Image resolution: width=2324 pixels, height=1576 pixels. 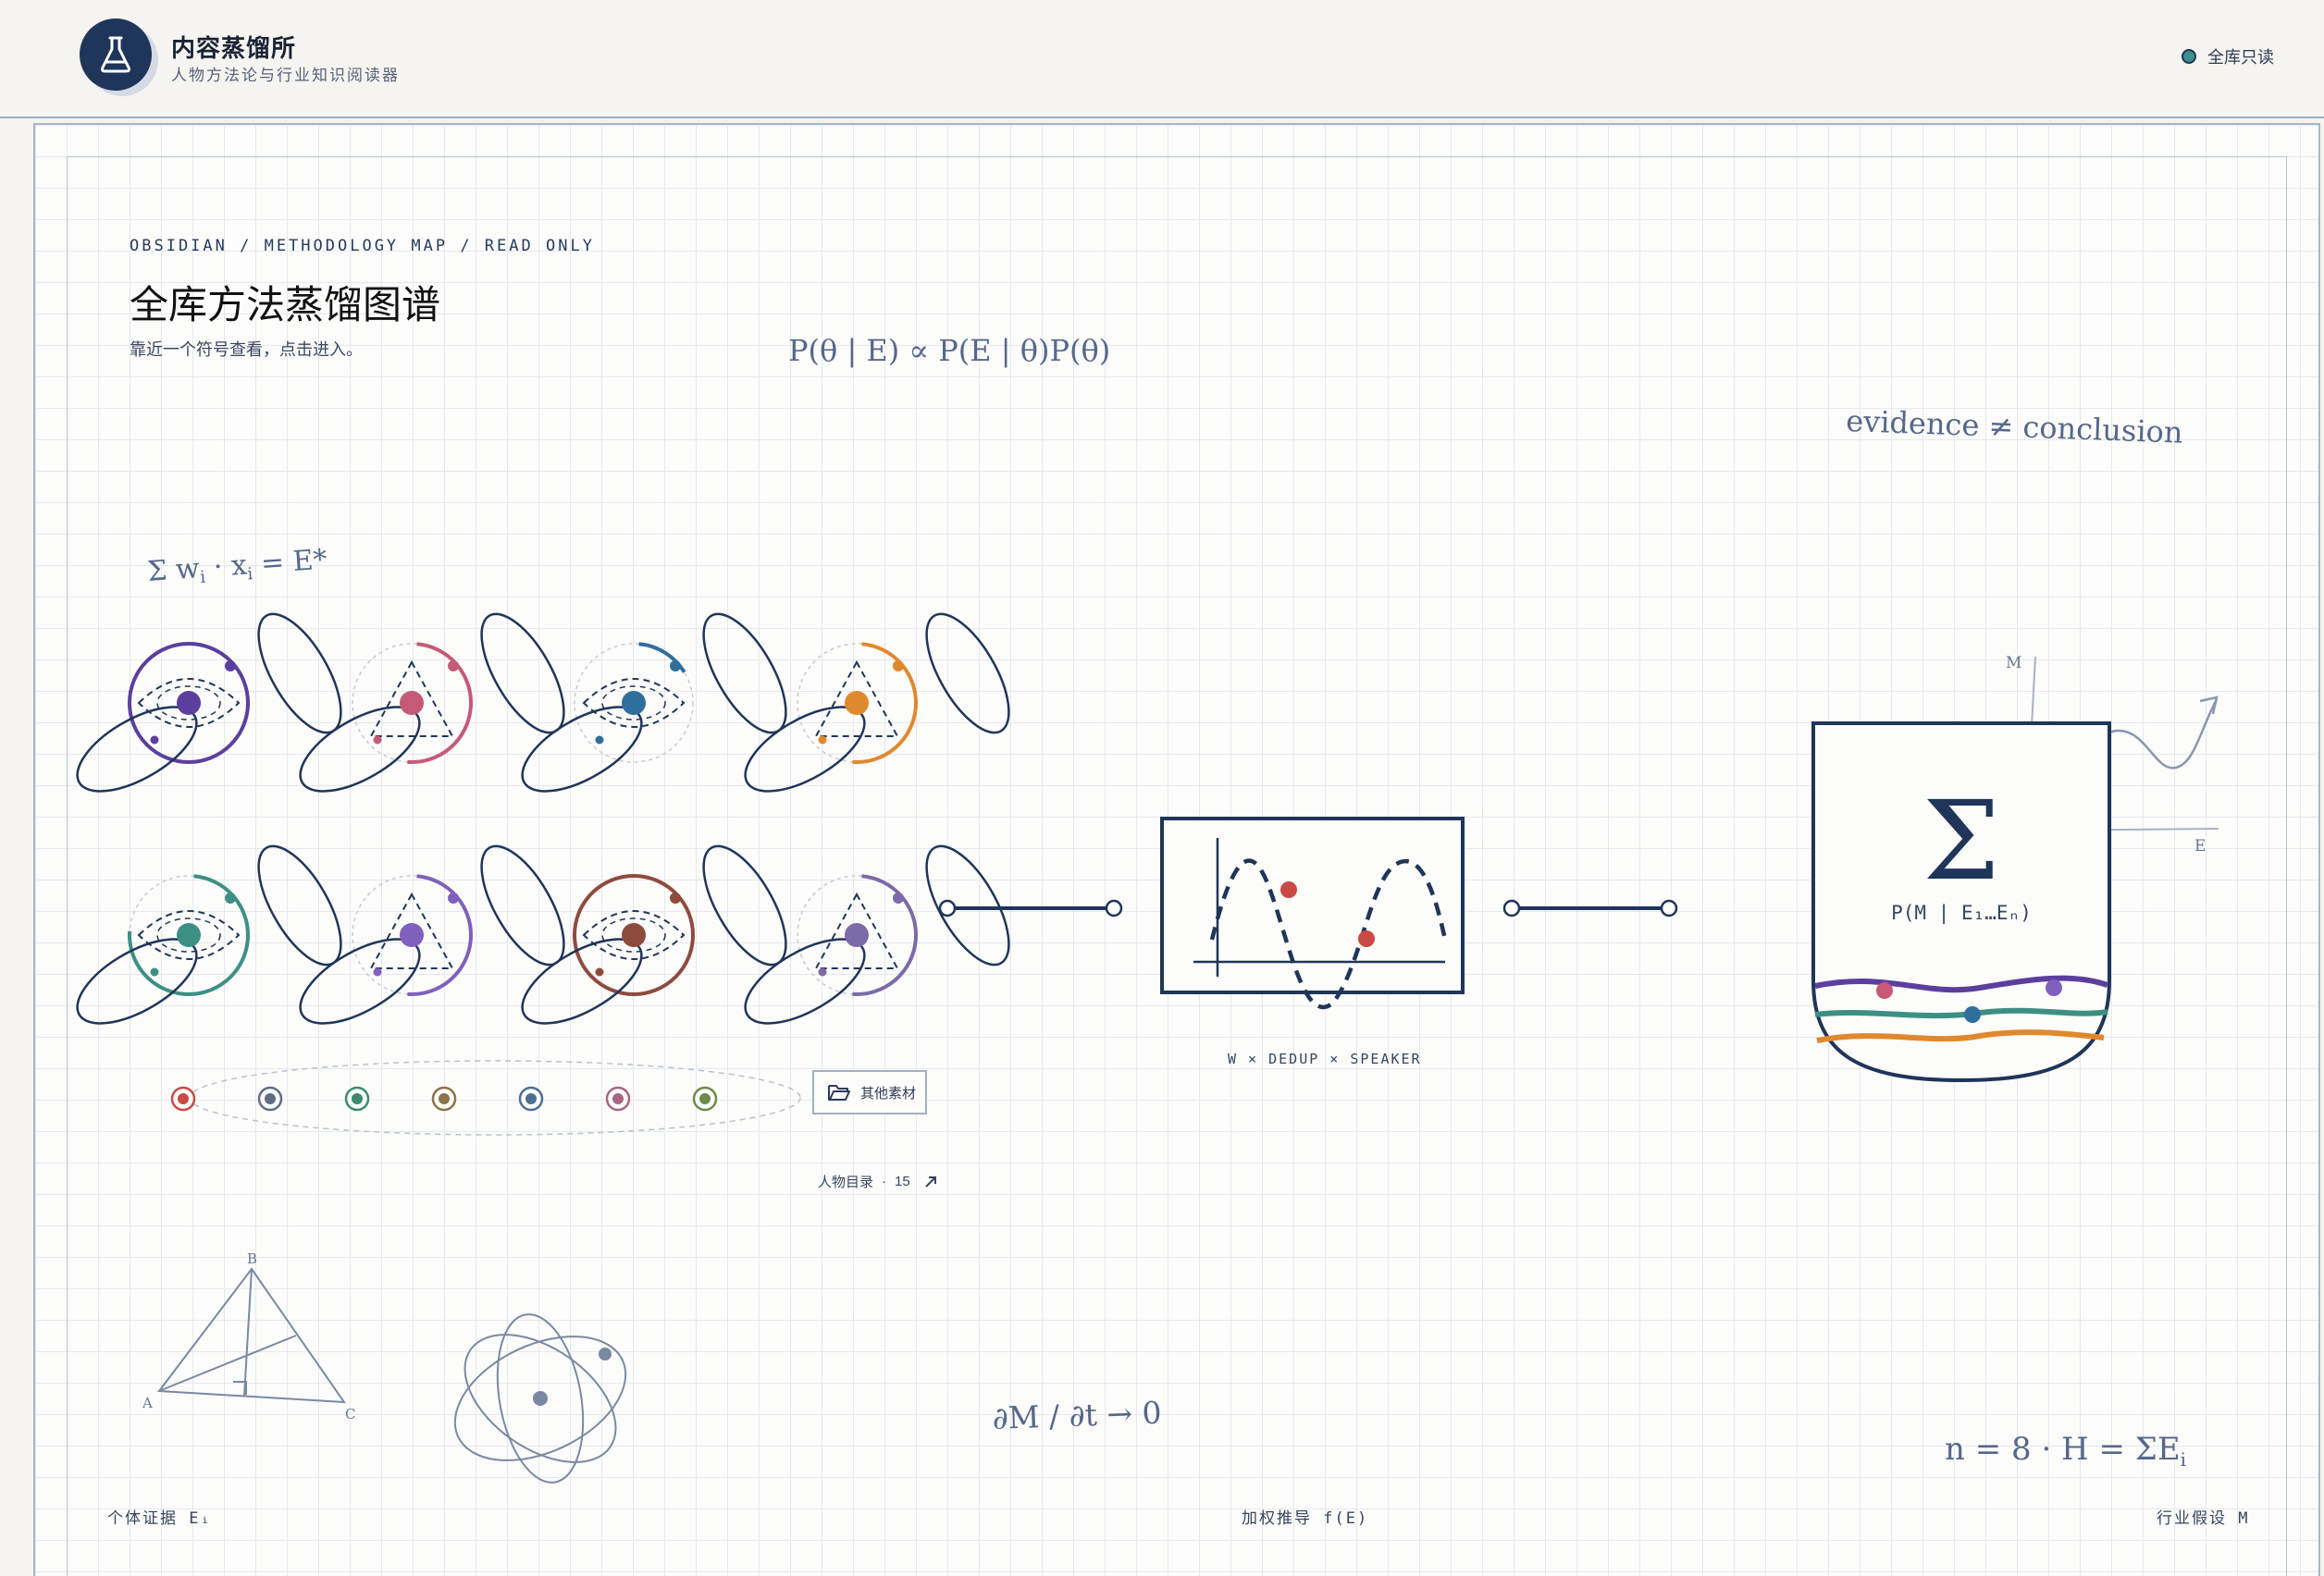 What do you see at coordinates (226, 567) in the screenshot?
I see `formula-weighted-sum-mid: · x` at bounding box center [226, 567].